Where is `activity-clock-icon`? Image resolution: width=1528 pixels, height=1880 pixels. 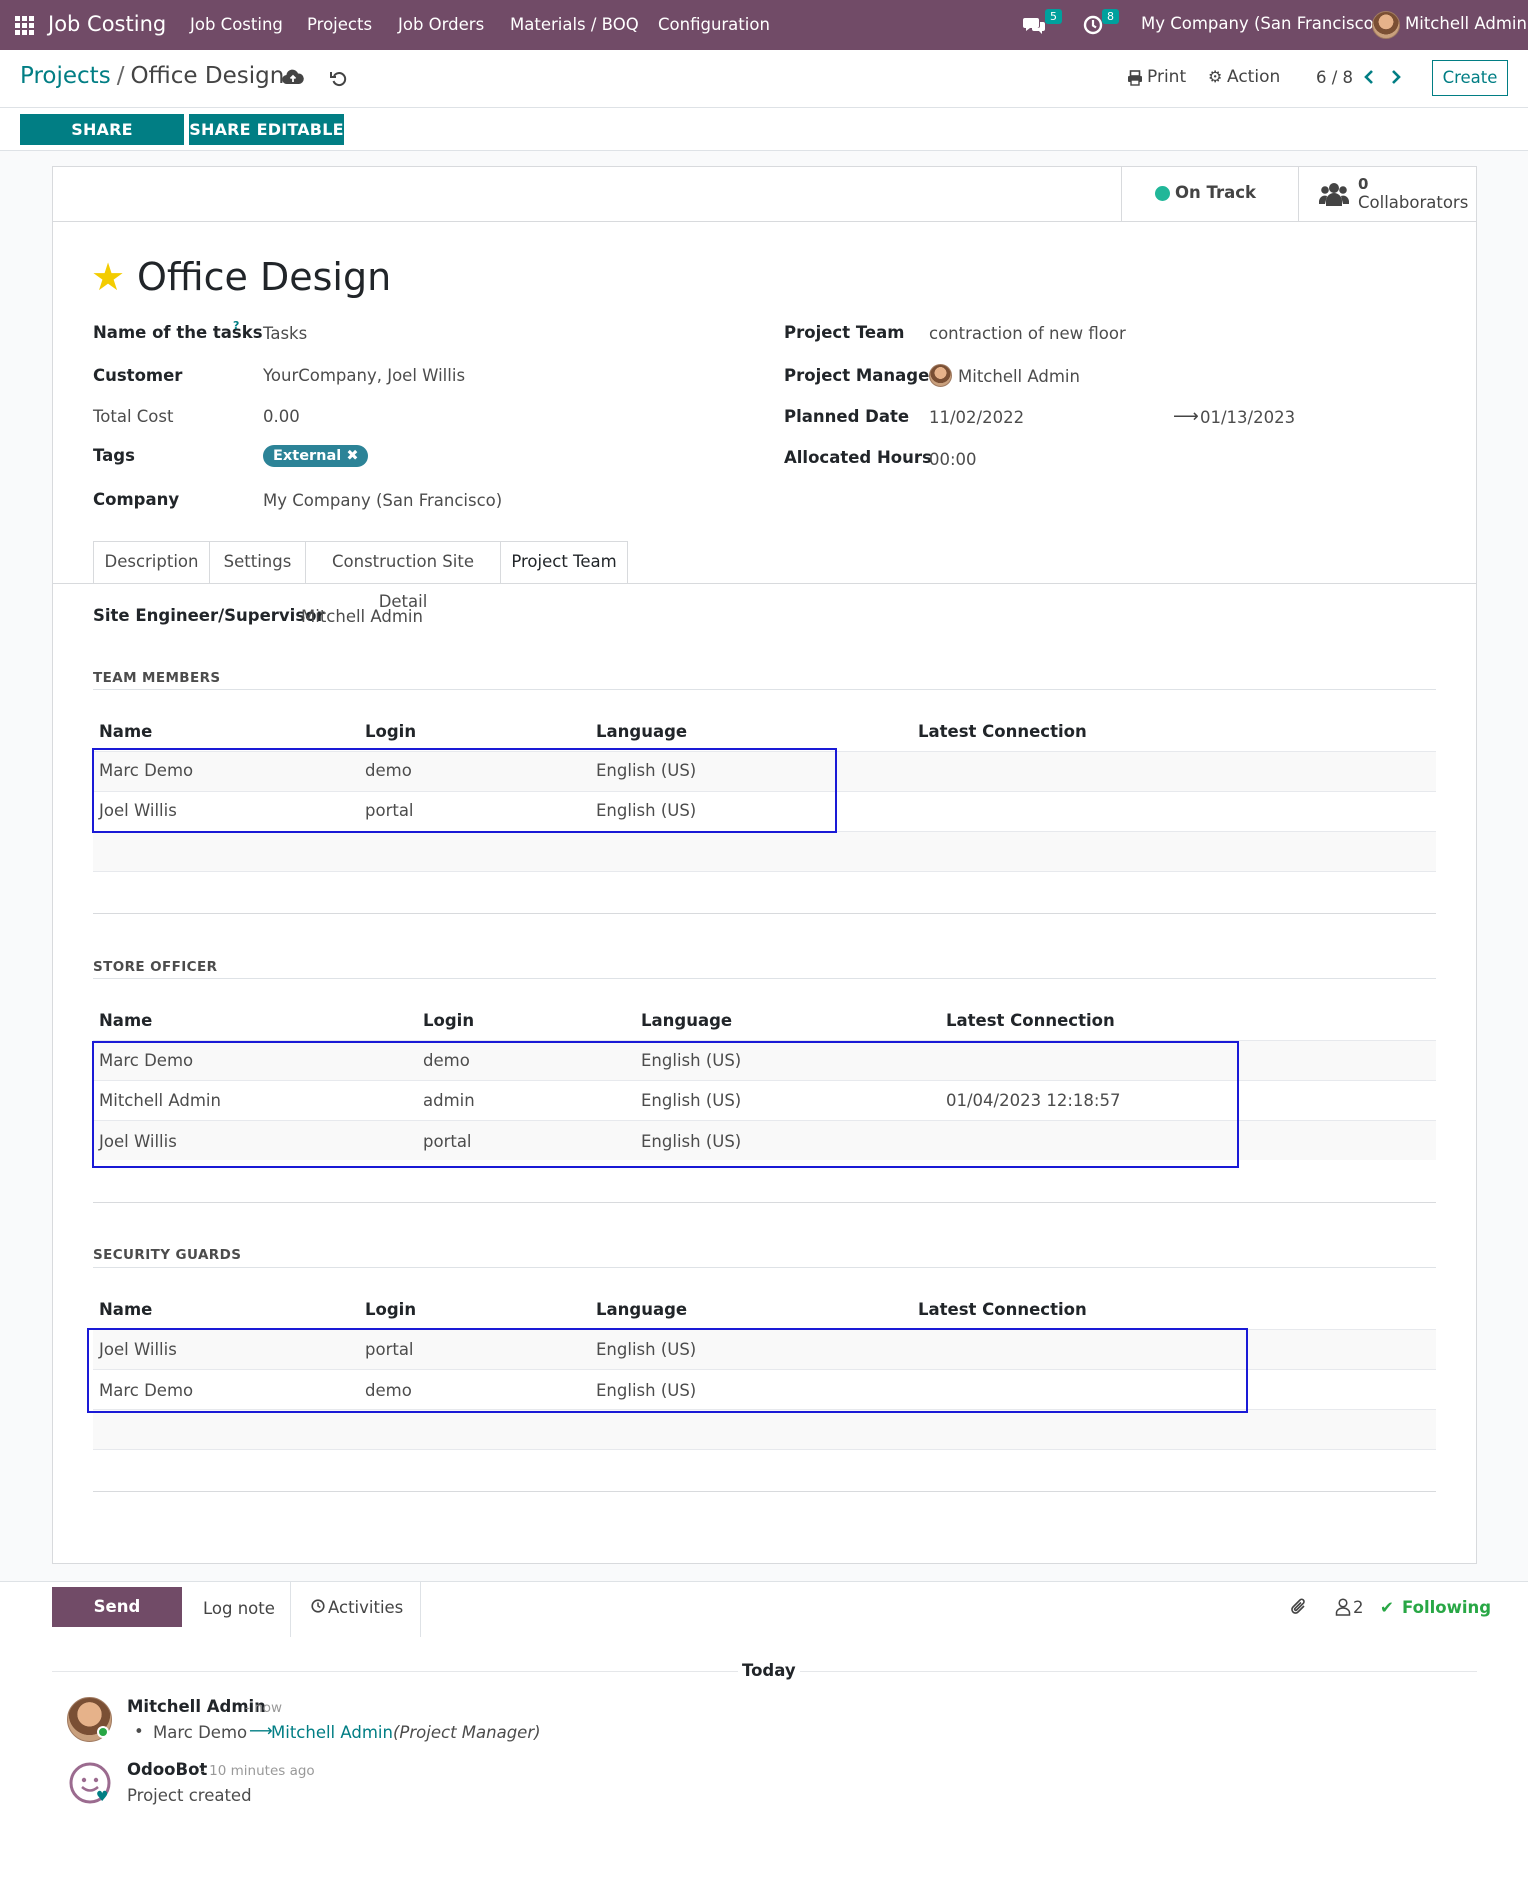 activity-clock-icon is located at coordinates (1093, 25).